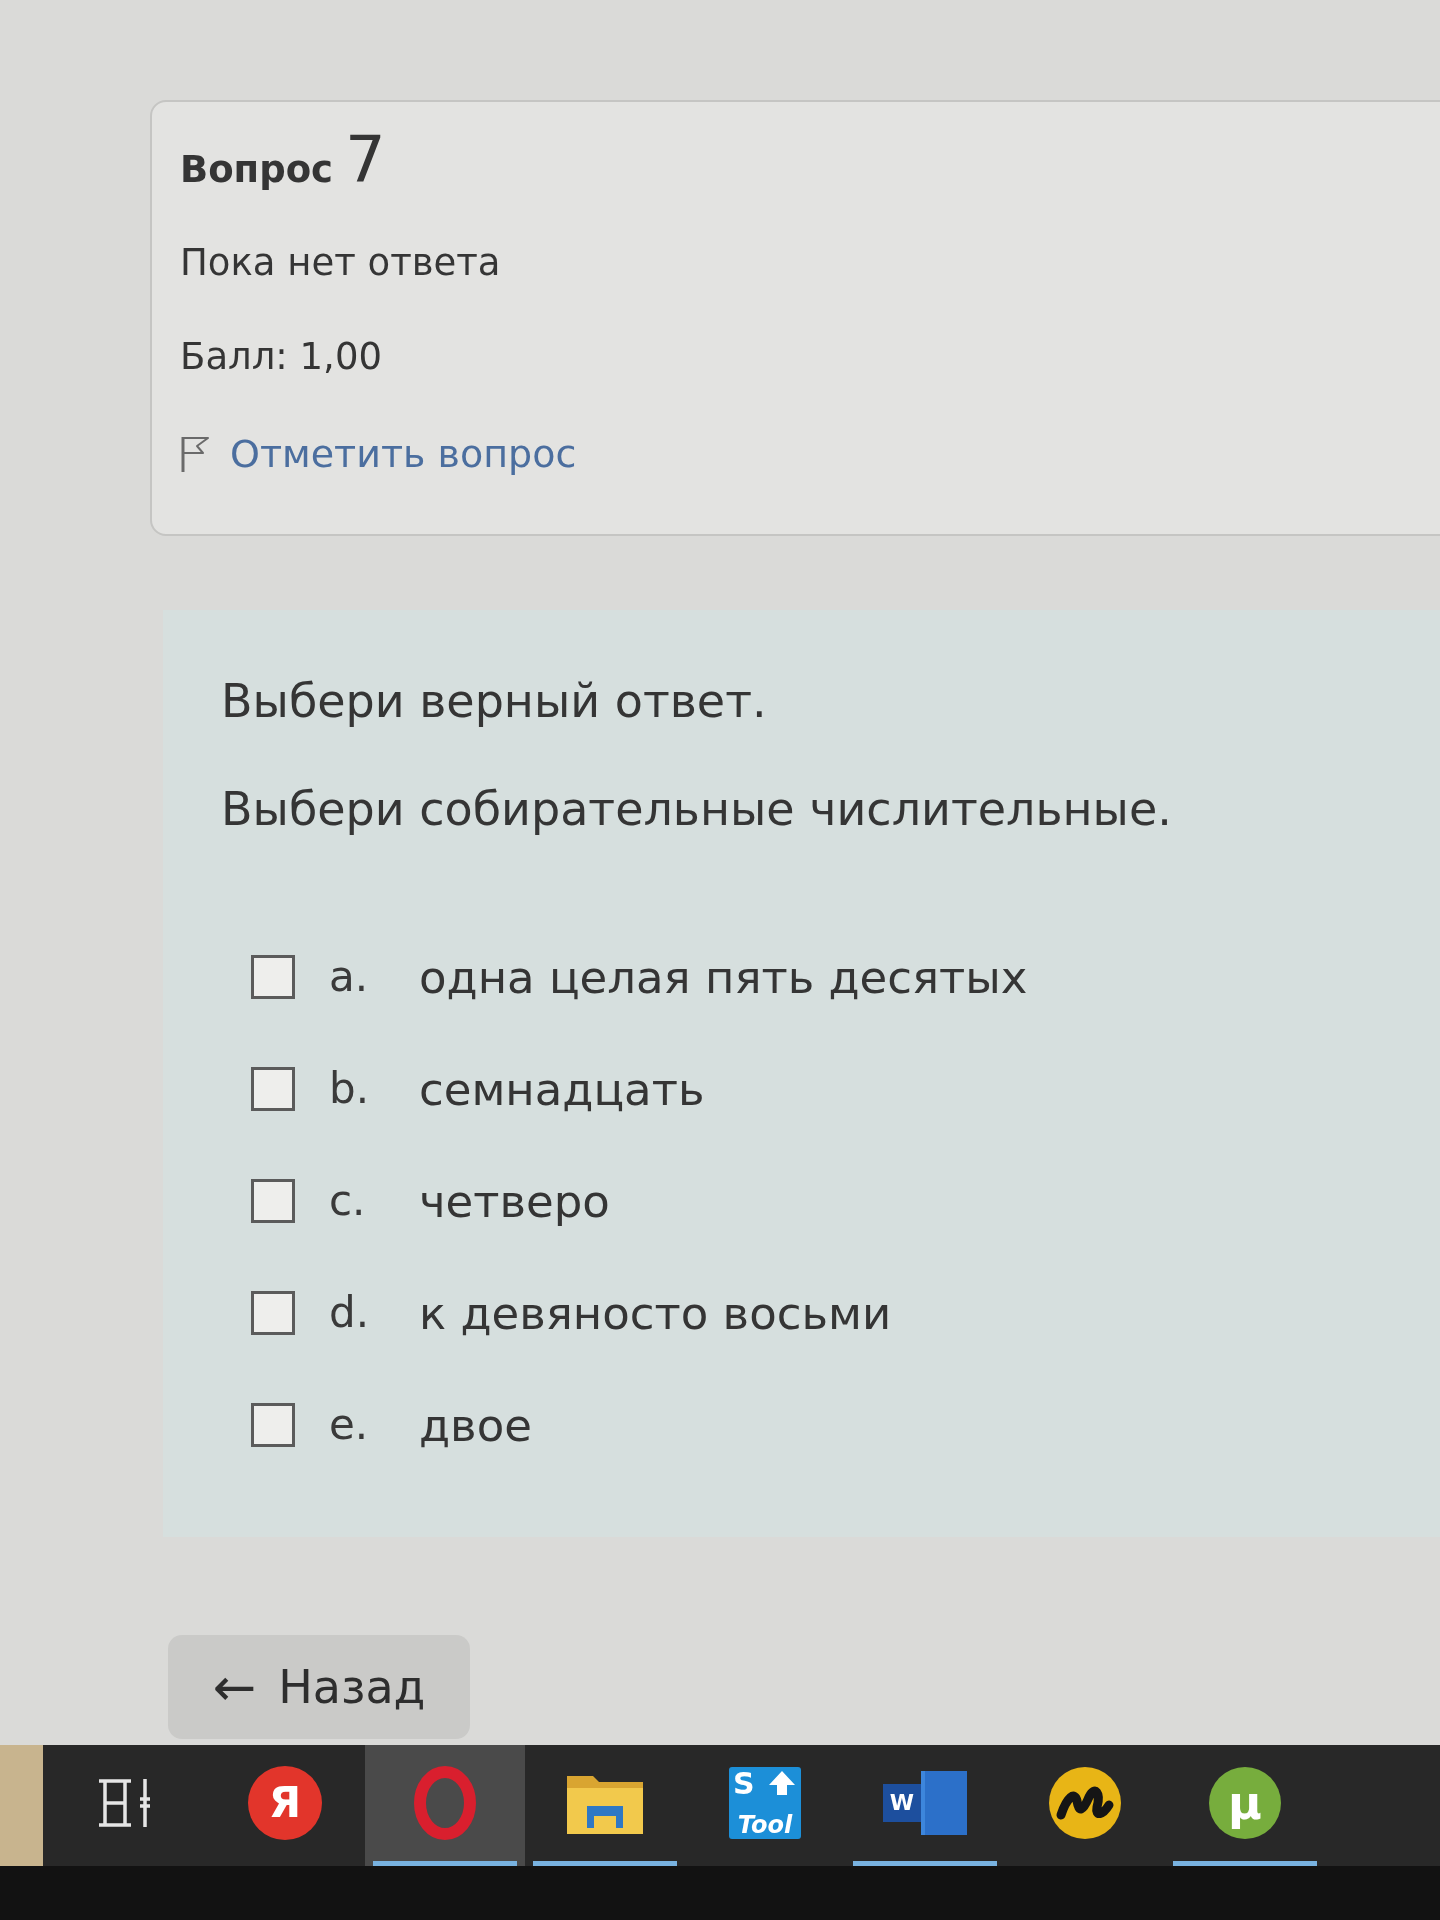 The image size is (1440, 1920). Describe the element at coordinates (348, 1201) in the screenshot. I see `option-letter: c.` at that location.